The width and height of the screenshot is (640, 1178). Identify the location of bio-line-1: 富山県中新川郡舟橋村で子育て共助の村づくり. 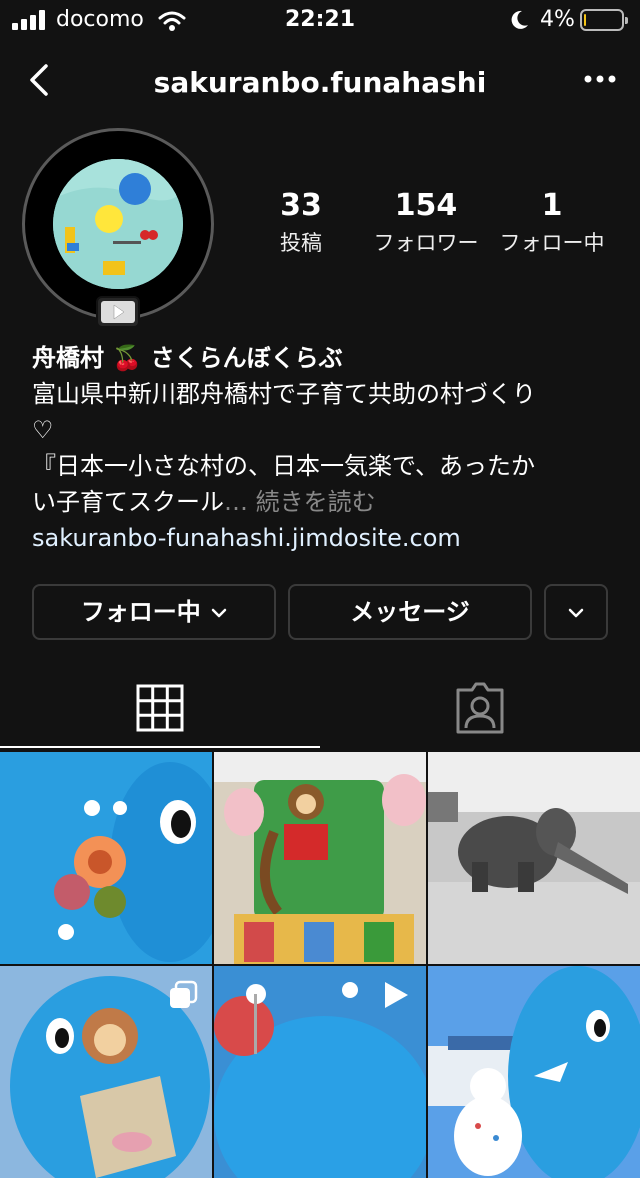
(284, 394).